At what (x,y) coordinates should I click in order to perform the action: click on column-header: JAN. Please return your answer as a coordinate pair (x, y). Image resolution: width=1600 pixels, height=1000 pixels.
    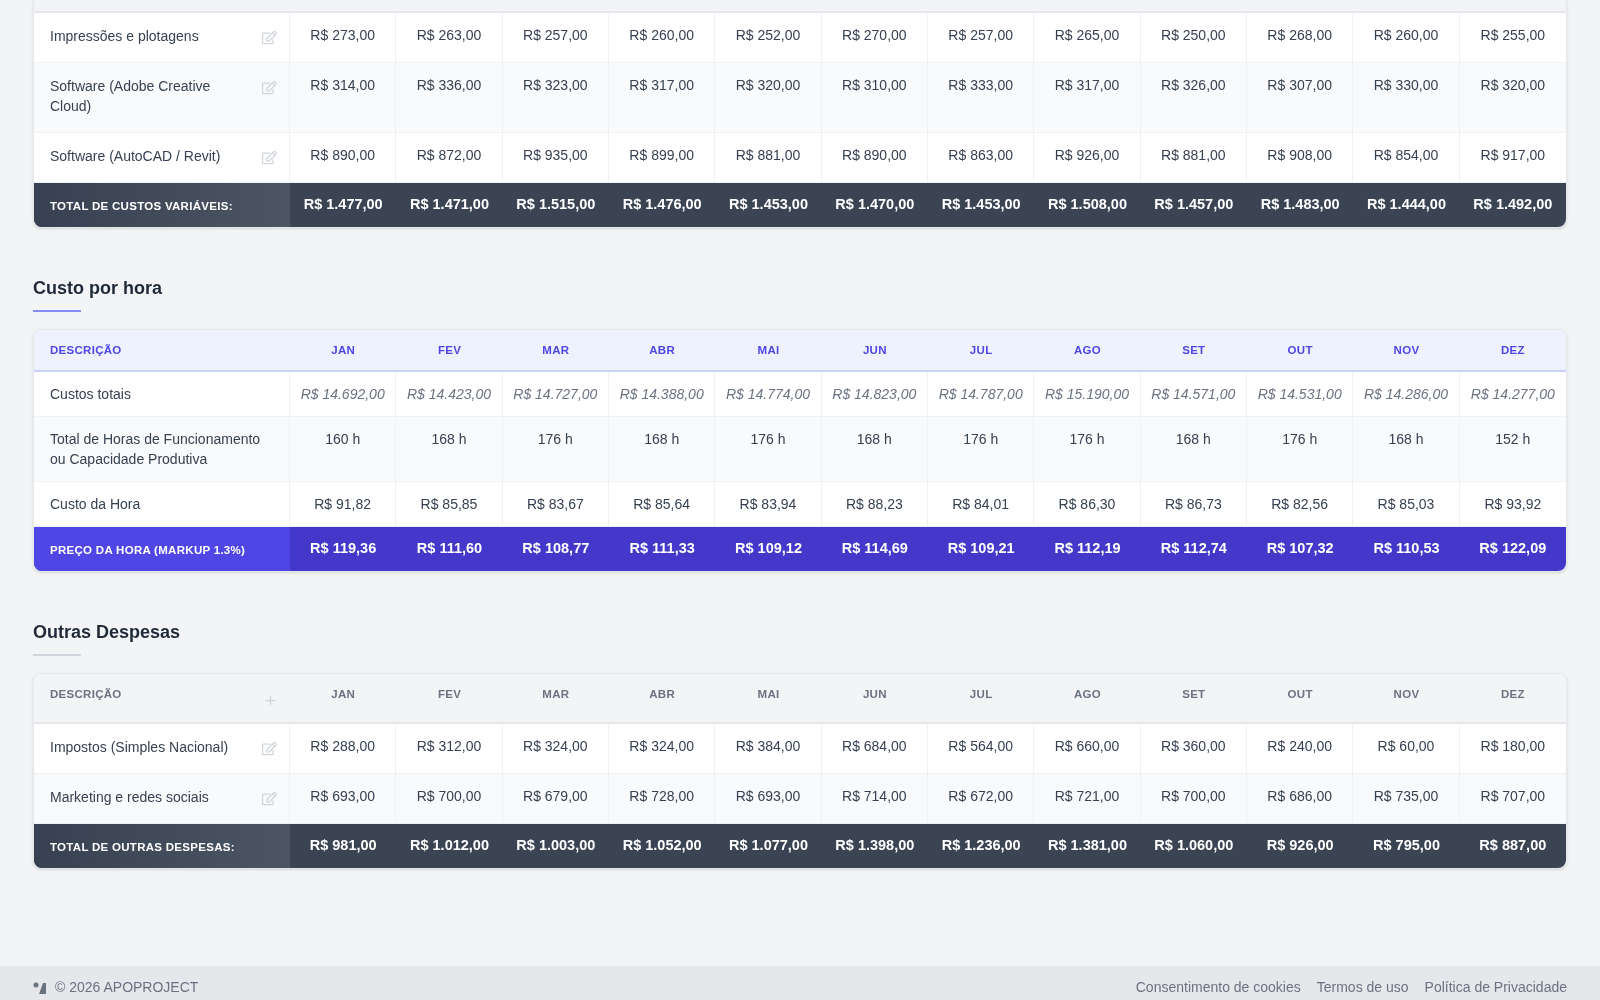
    Looking at the image, I should click on (343, 350).